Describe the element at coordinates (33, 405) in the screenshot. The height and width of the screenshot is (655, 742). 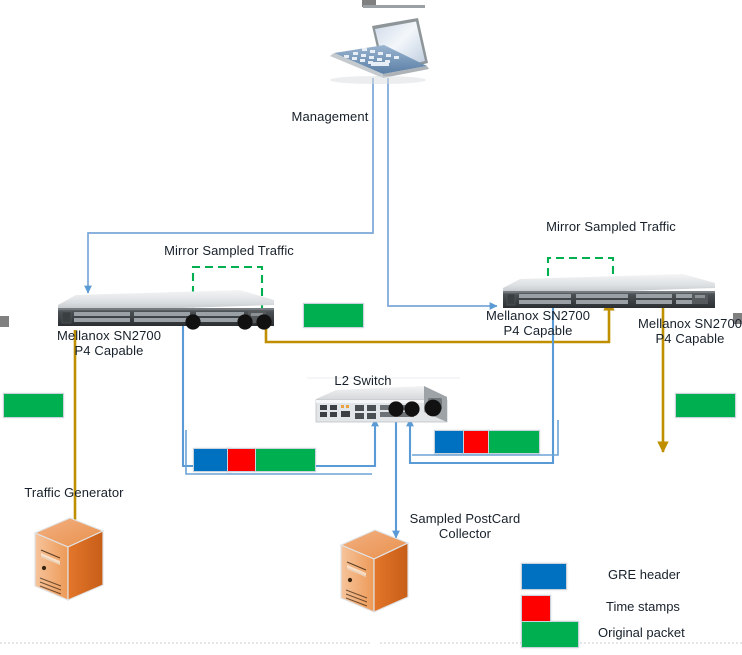
I see `packet-original-left-edge` at that location.